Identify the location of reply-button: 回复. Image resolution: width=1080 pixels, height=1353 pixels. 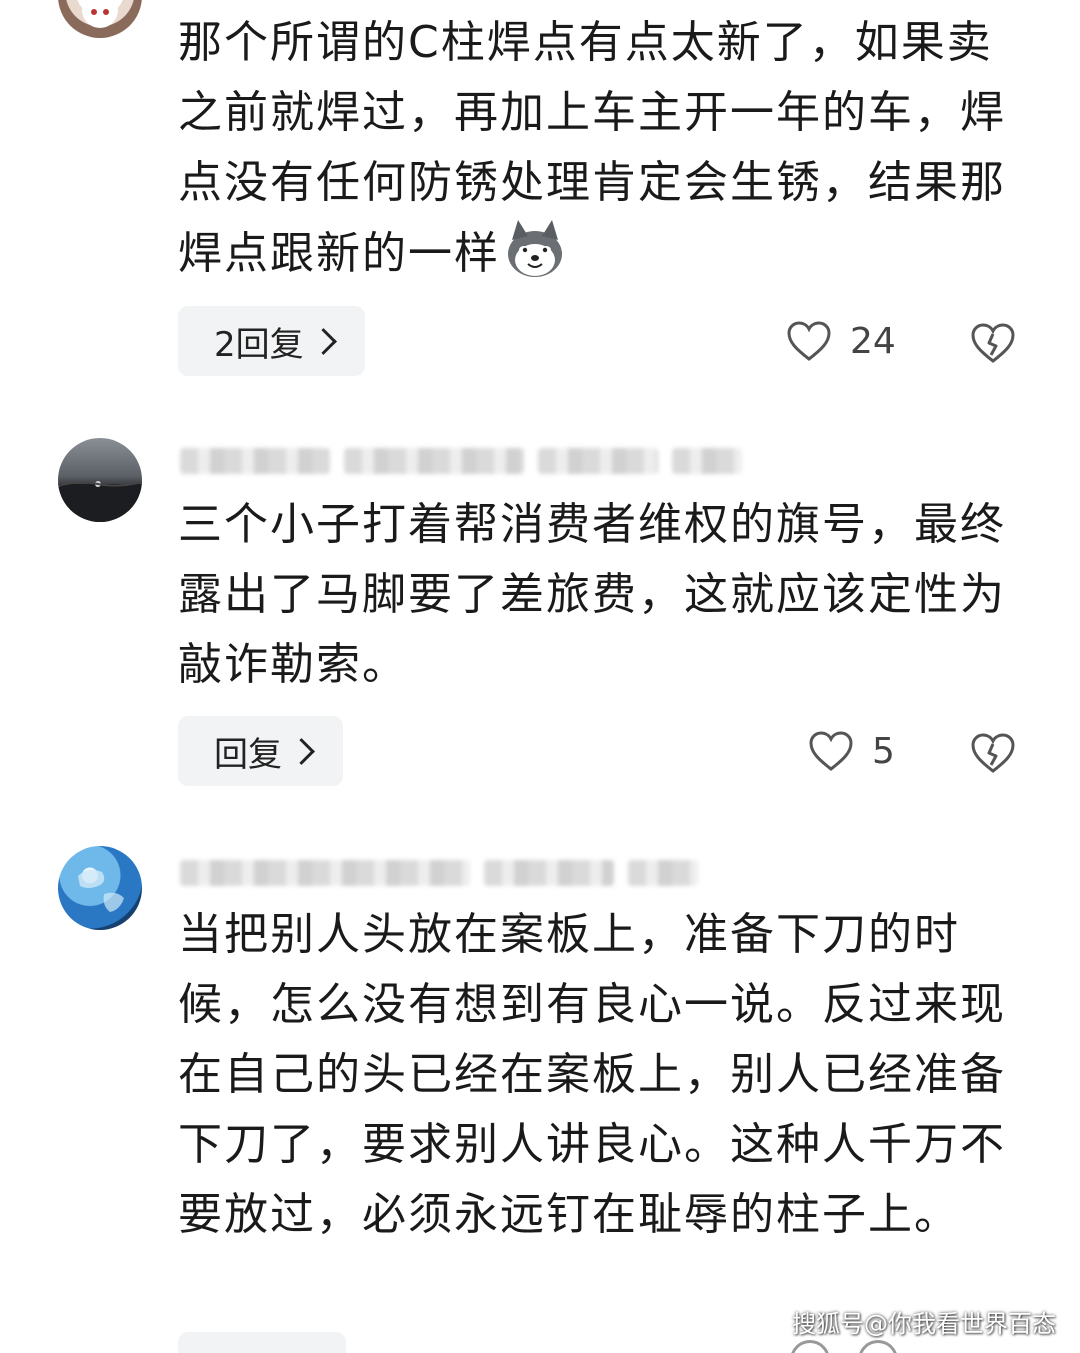
(260, 751).